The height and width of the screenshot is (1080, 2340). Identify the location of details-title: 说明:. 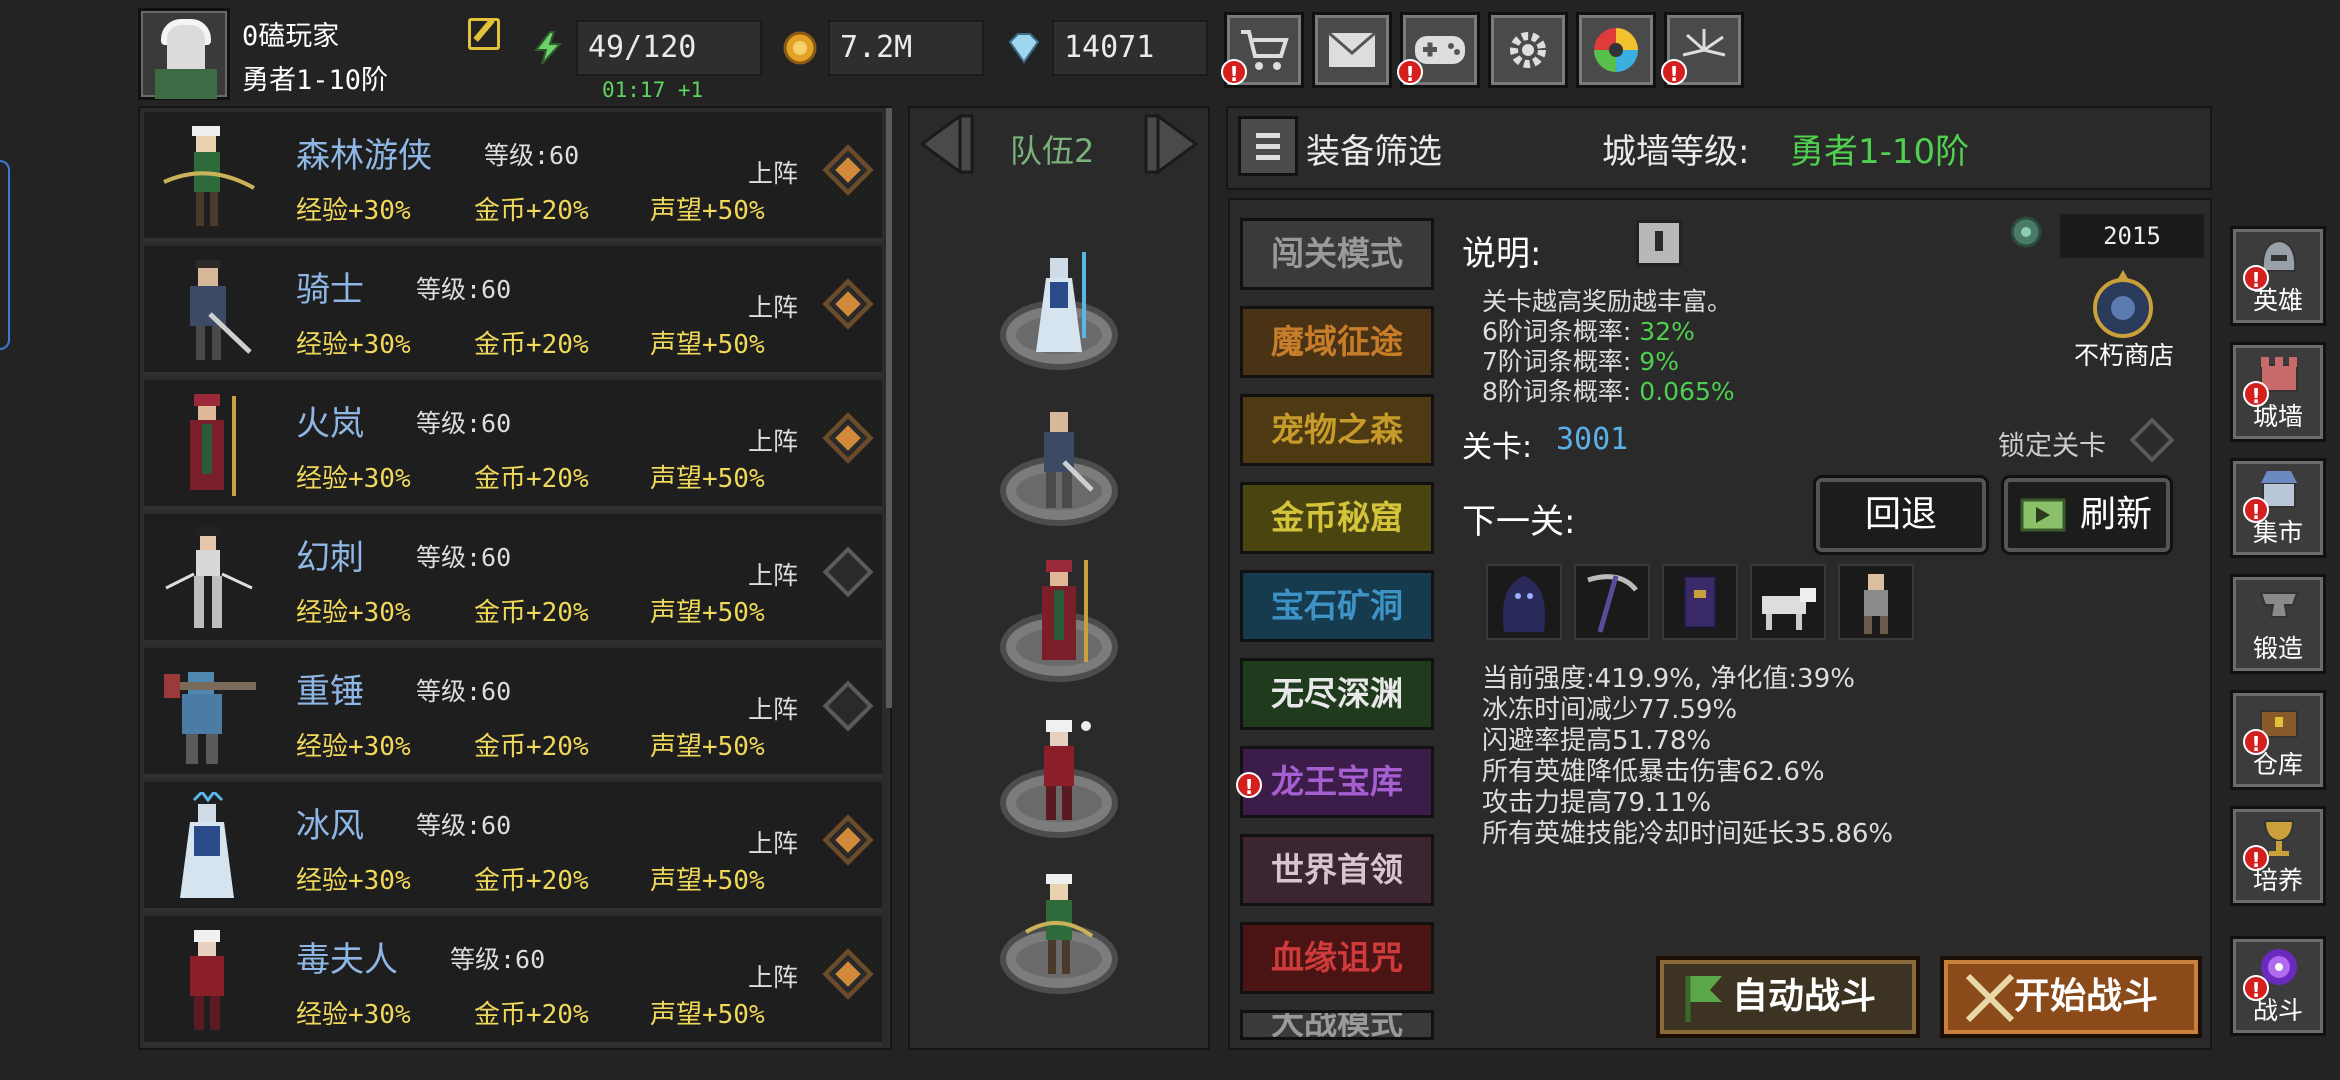
(1502, 254).